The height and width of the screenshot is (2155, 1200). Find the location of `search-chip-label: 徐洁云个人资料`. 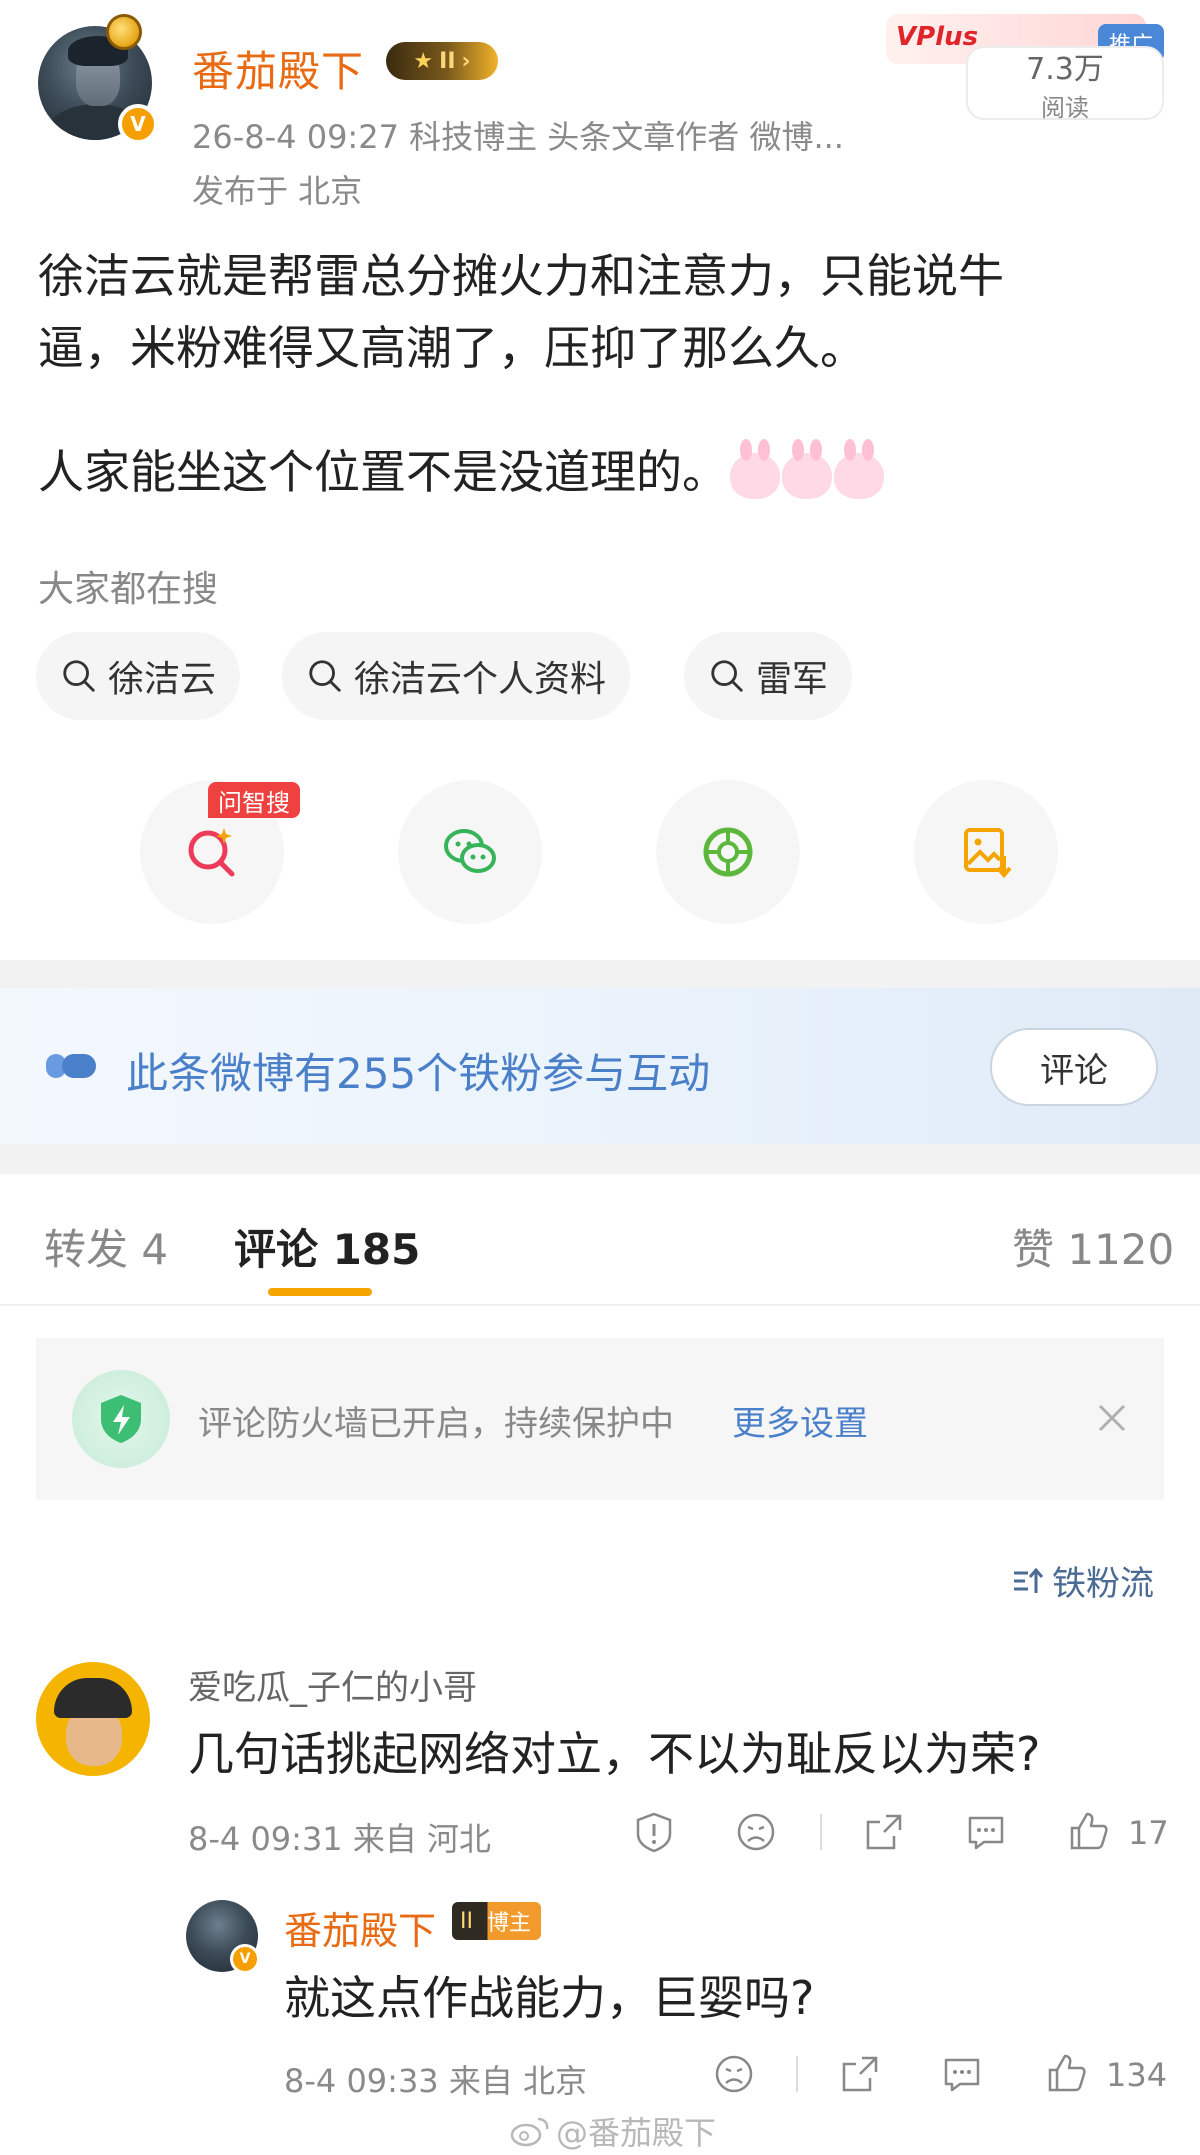

search-chip-label: 徐洁云个人资料 is located at coordinates (480, 679).